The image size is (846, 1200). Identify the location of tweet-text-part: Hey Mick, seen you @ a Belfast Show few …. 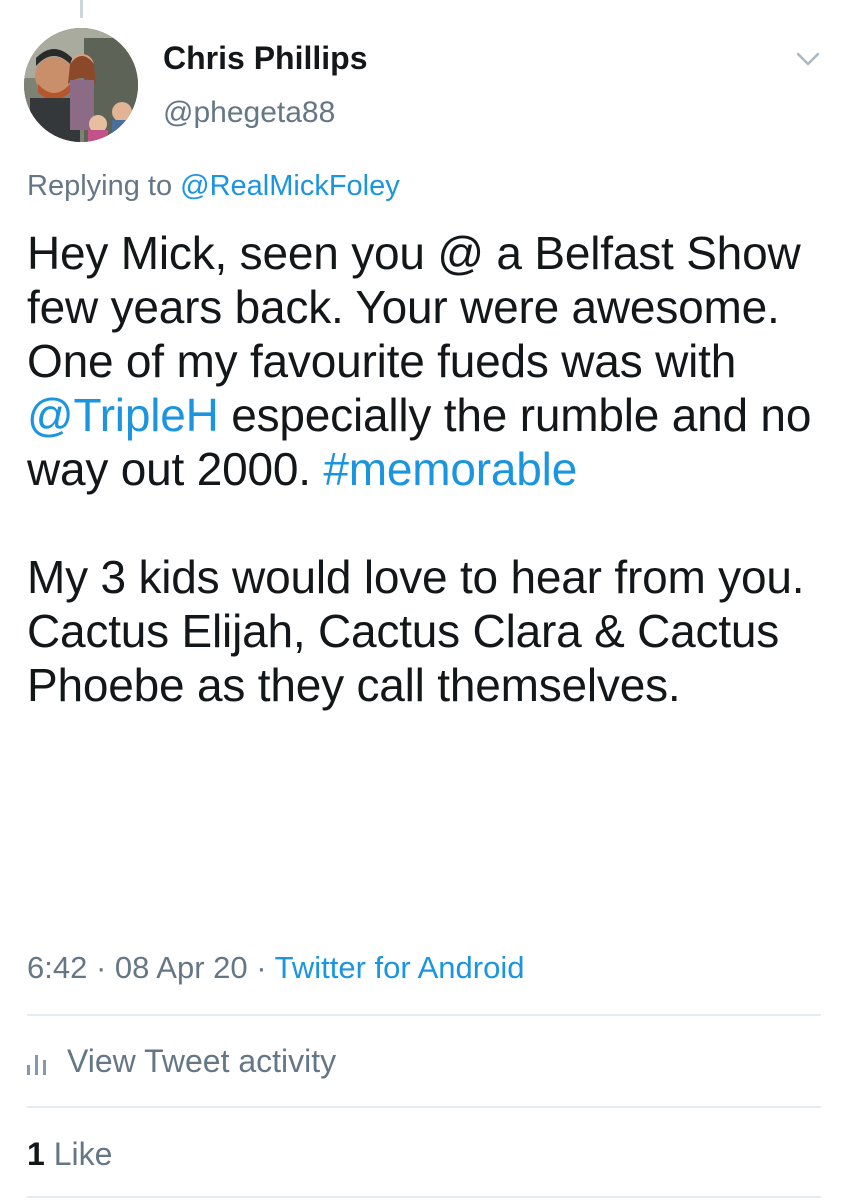
(414, 307).